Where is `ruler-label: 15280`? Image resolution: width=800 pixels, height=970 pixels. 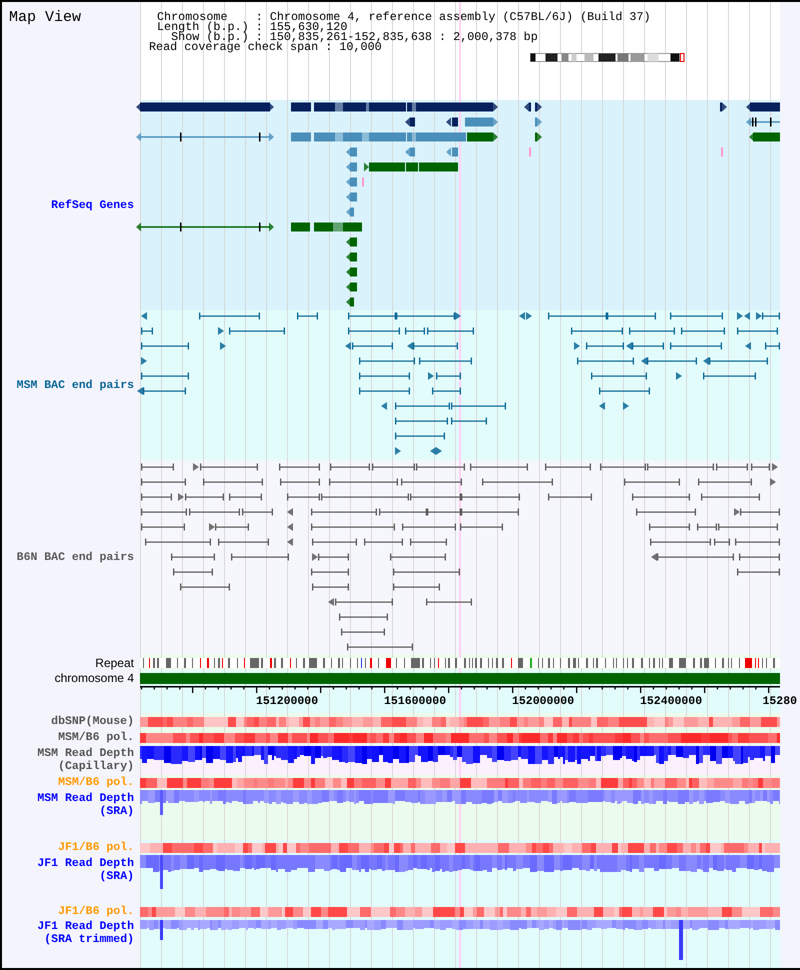
ruler-label: 15280 is located at coordinates (780, 701).